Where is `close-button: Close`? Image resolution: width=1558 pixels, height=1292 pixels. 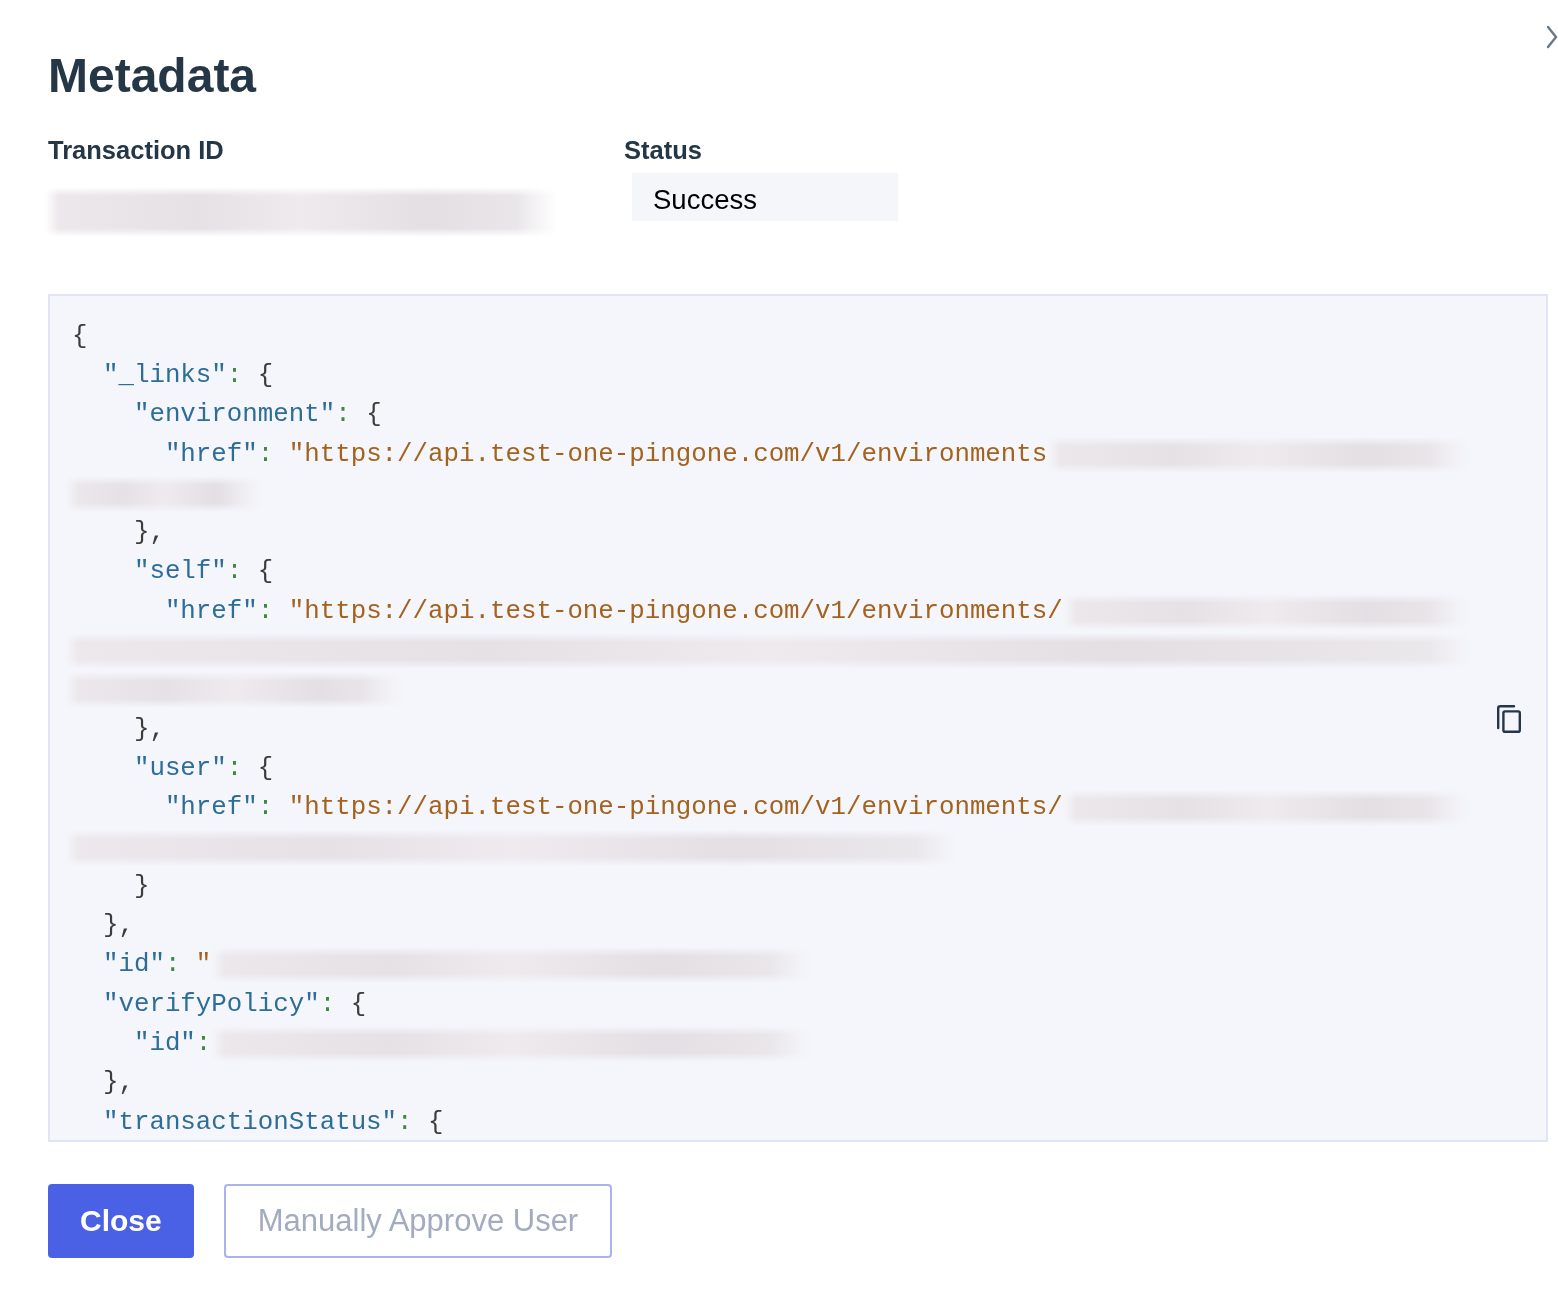
close-button: Close is located at coordinates (121, 1221).